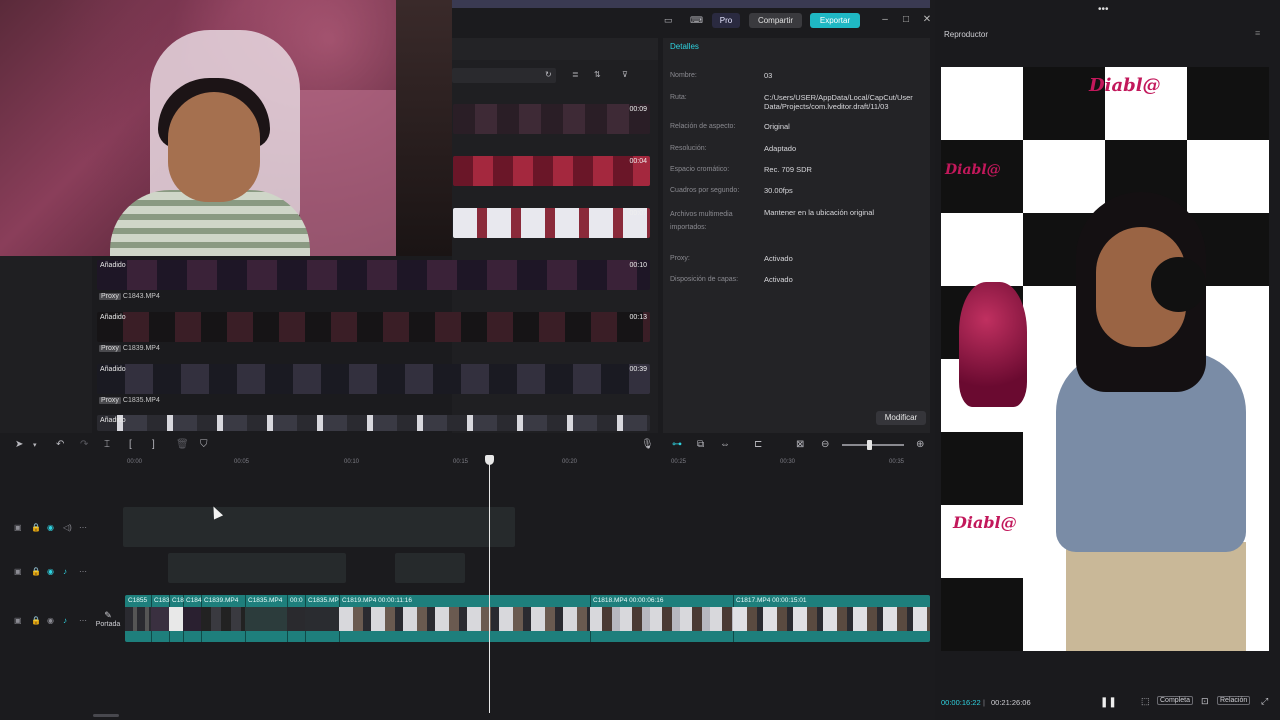 The image size is (1280, 720). I want to click on playhead, so click(489, 584).